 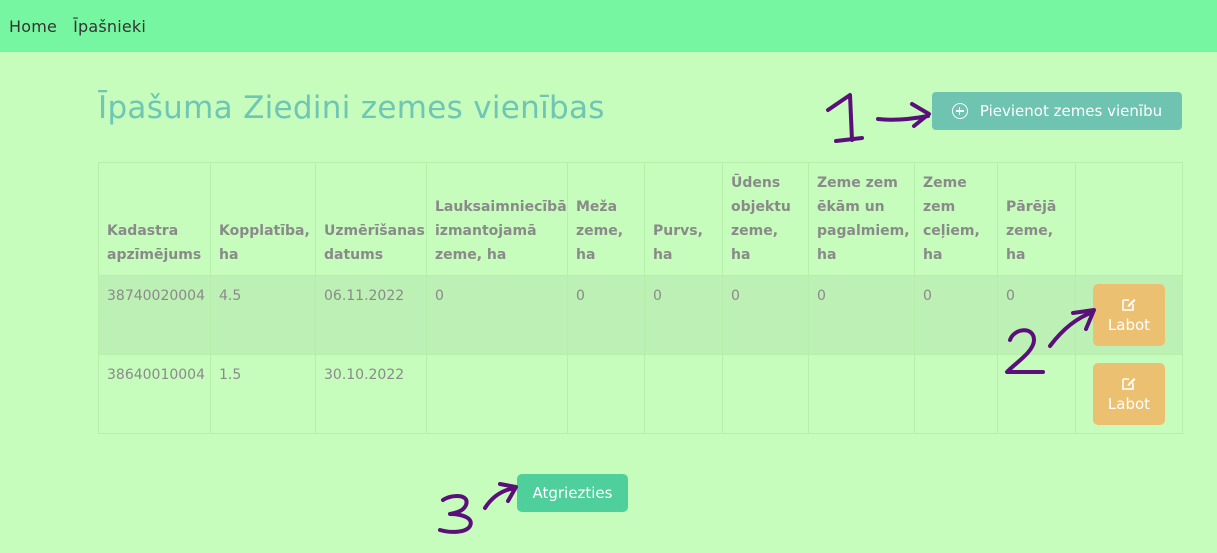 What do you see at coordinates (154, 315) in the screenshot?
I see `cell-cadastre: 38740020004` at bounding box center [154, 315].